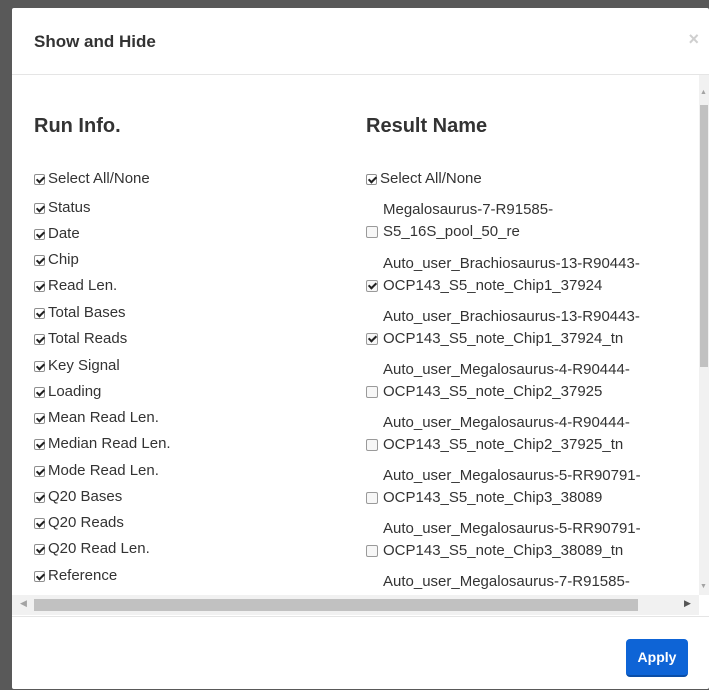 This screenshot has height=690, width=709. I want to click on run-info-item: Chip, so click(56, 260).